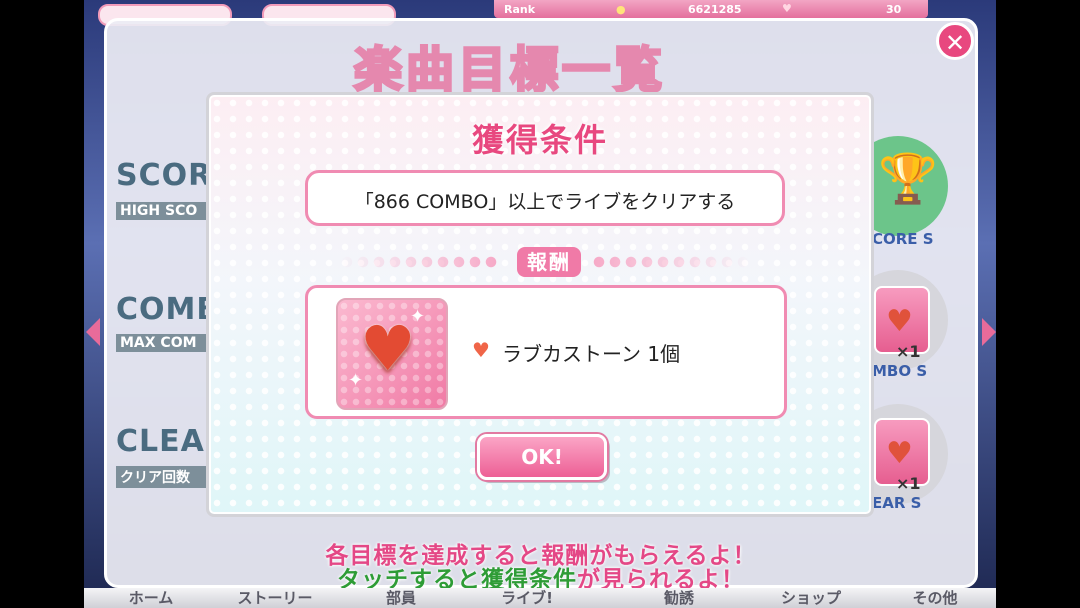 The image size is (1080, 608). I want to click on loveca-count: 30, so click(894, 9).